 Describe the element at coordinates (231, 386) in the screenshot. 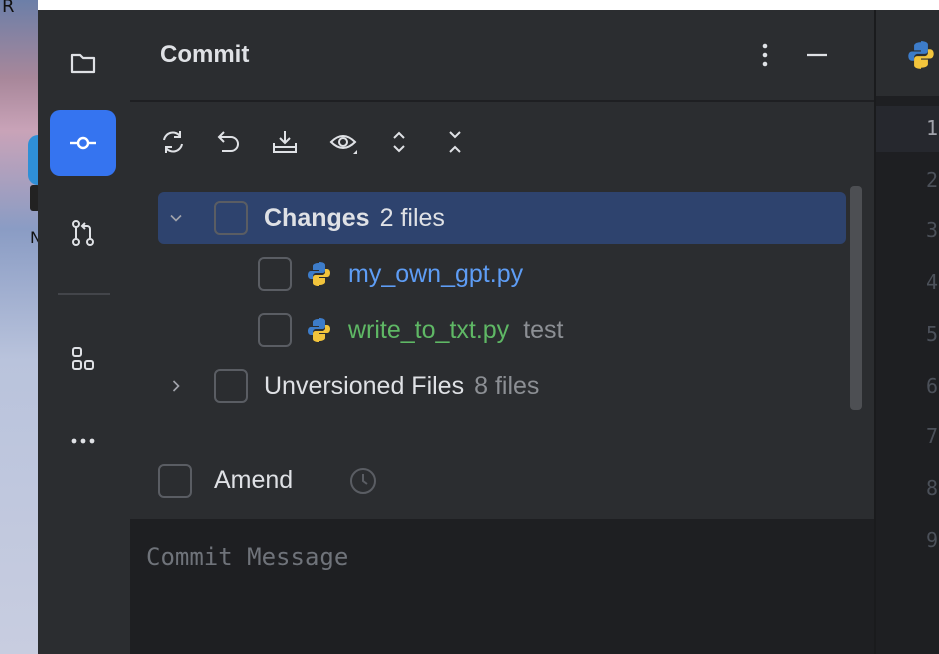

I see `unversioned-checkbox` at that location.